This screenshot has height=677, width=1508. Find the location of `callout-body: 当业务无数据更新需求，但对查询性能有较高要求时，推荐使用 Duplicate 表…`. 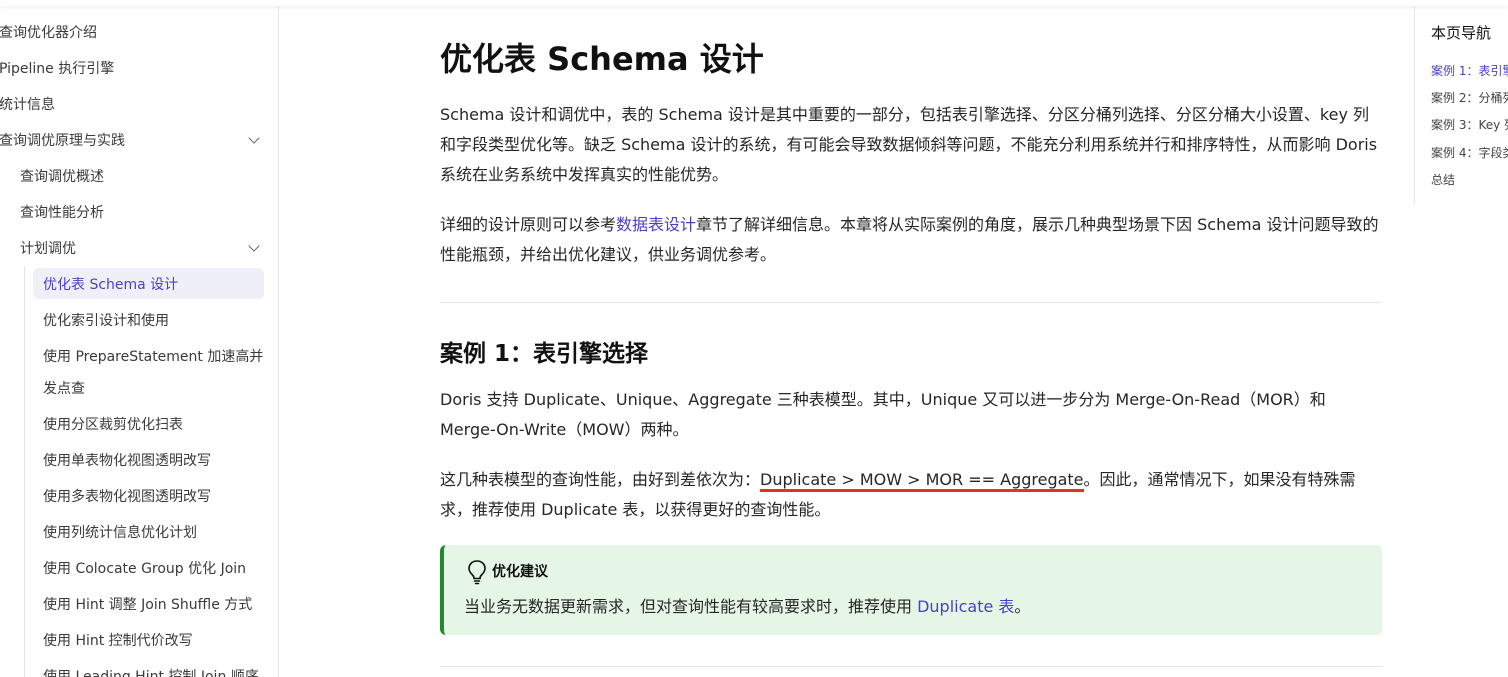

callout-body: 当业务无数据更新需求，但对查询性能有较高要求时，推荐使用 Duplicate 表… is located at coordinates (747, 605).